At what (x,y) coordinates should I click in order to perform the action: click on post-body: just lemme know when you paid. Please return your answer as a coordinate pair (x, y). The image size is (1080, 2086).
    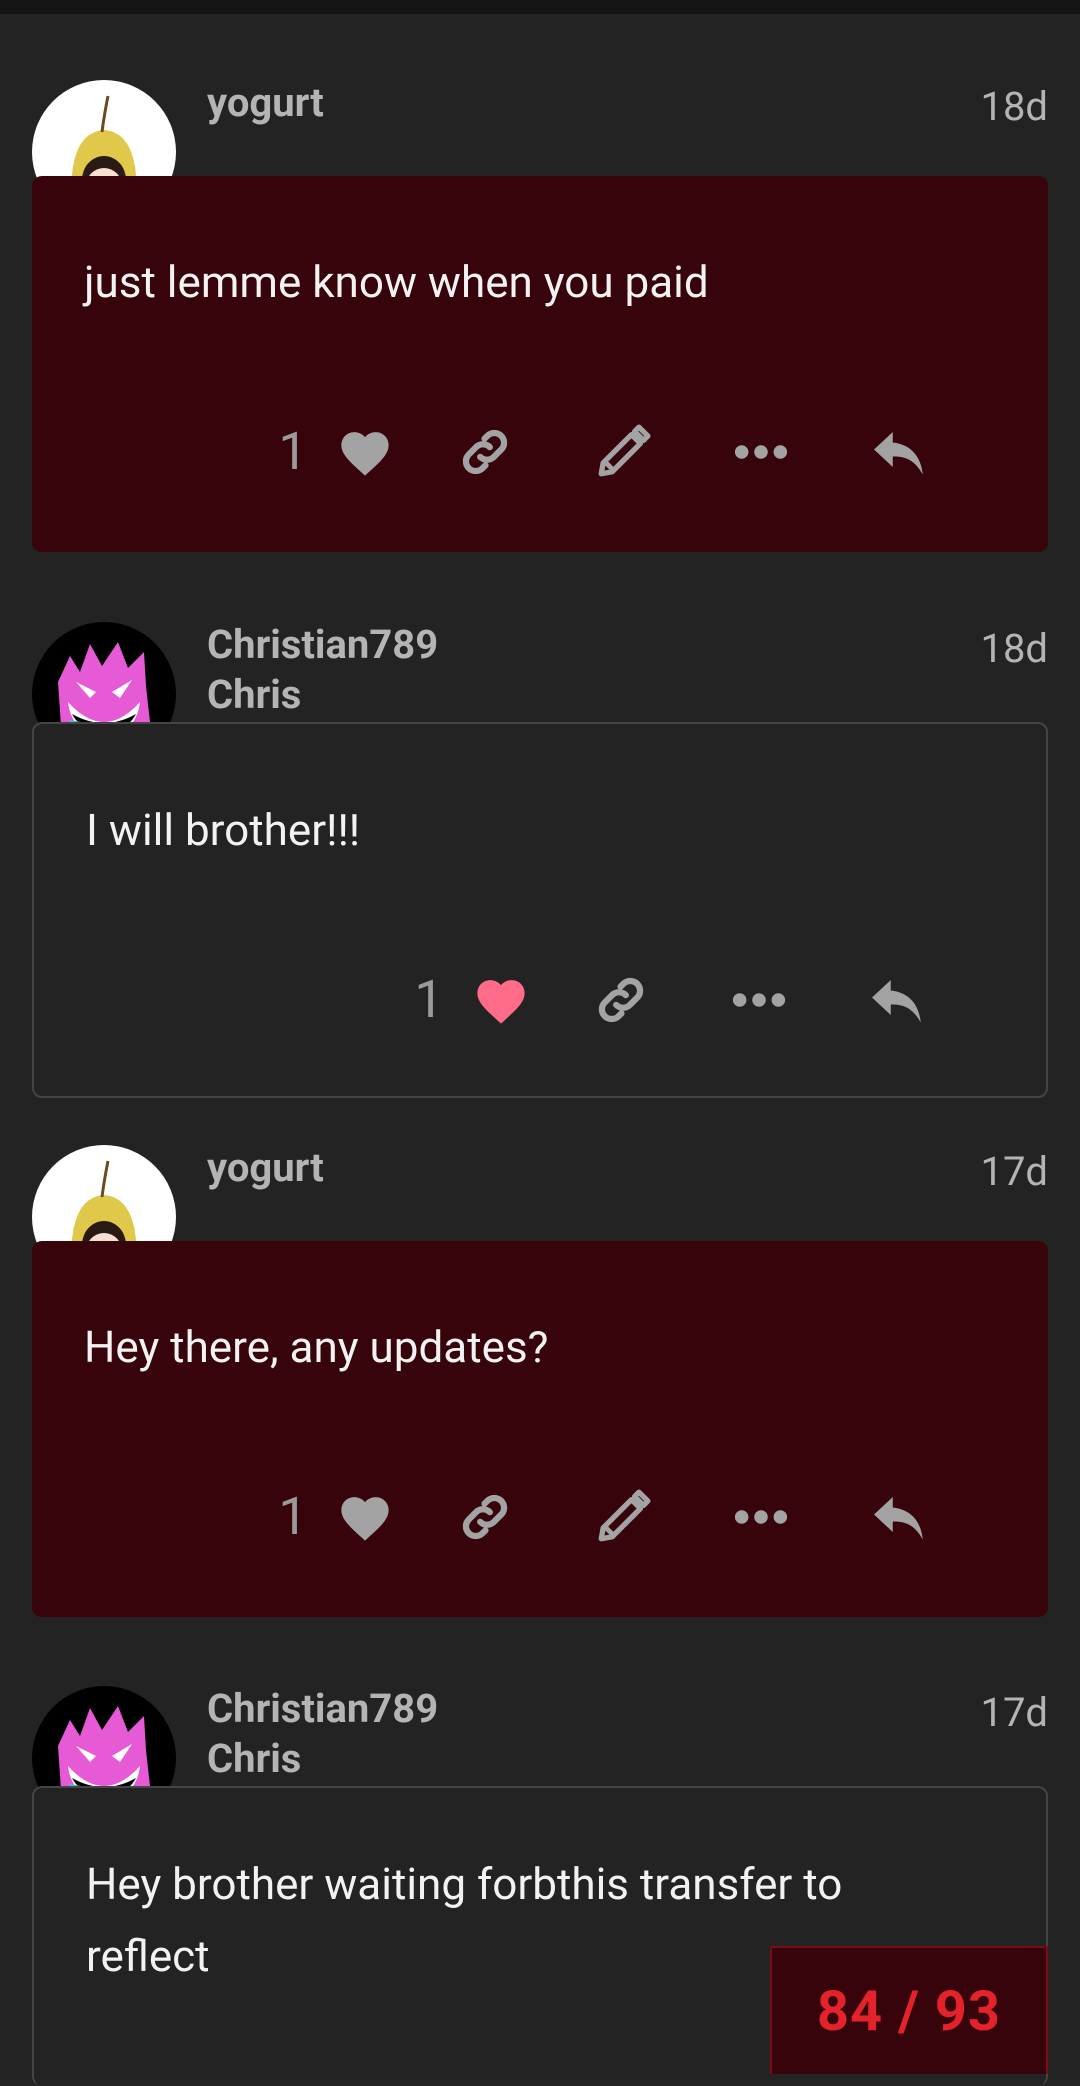
    Looking at the image, I should click on (396, 282).